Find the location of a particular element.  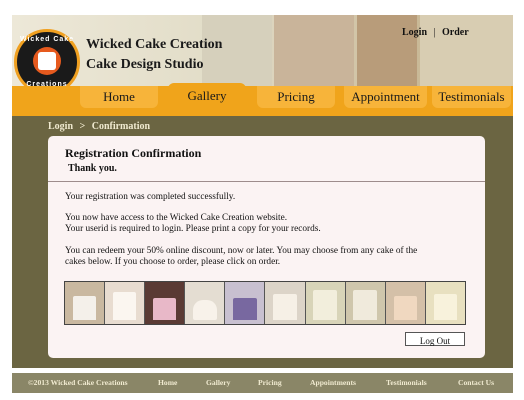

tab-pricing: Pricing is located at coordinates (296, 97).